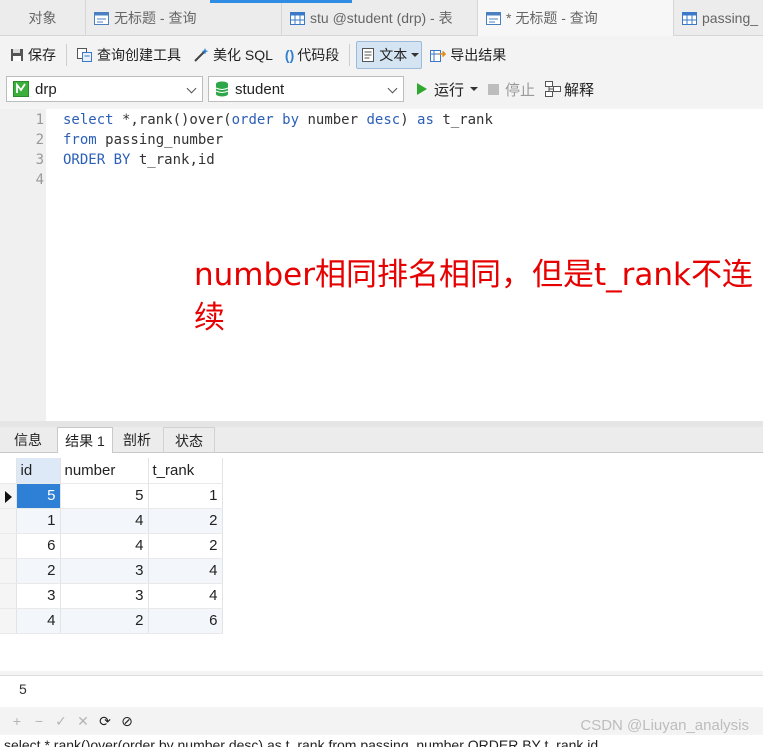  Describe the element at coordinates (38, 596) in the screenshot. I see `cell-id: 3` at that location.